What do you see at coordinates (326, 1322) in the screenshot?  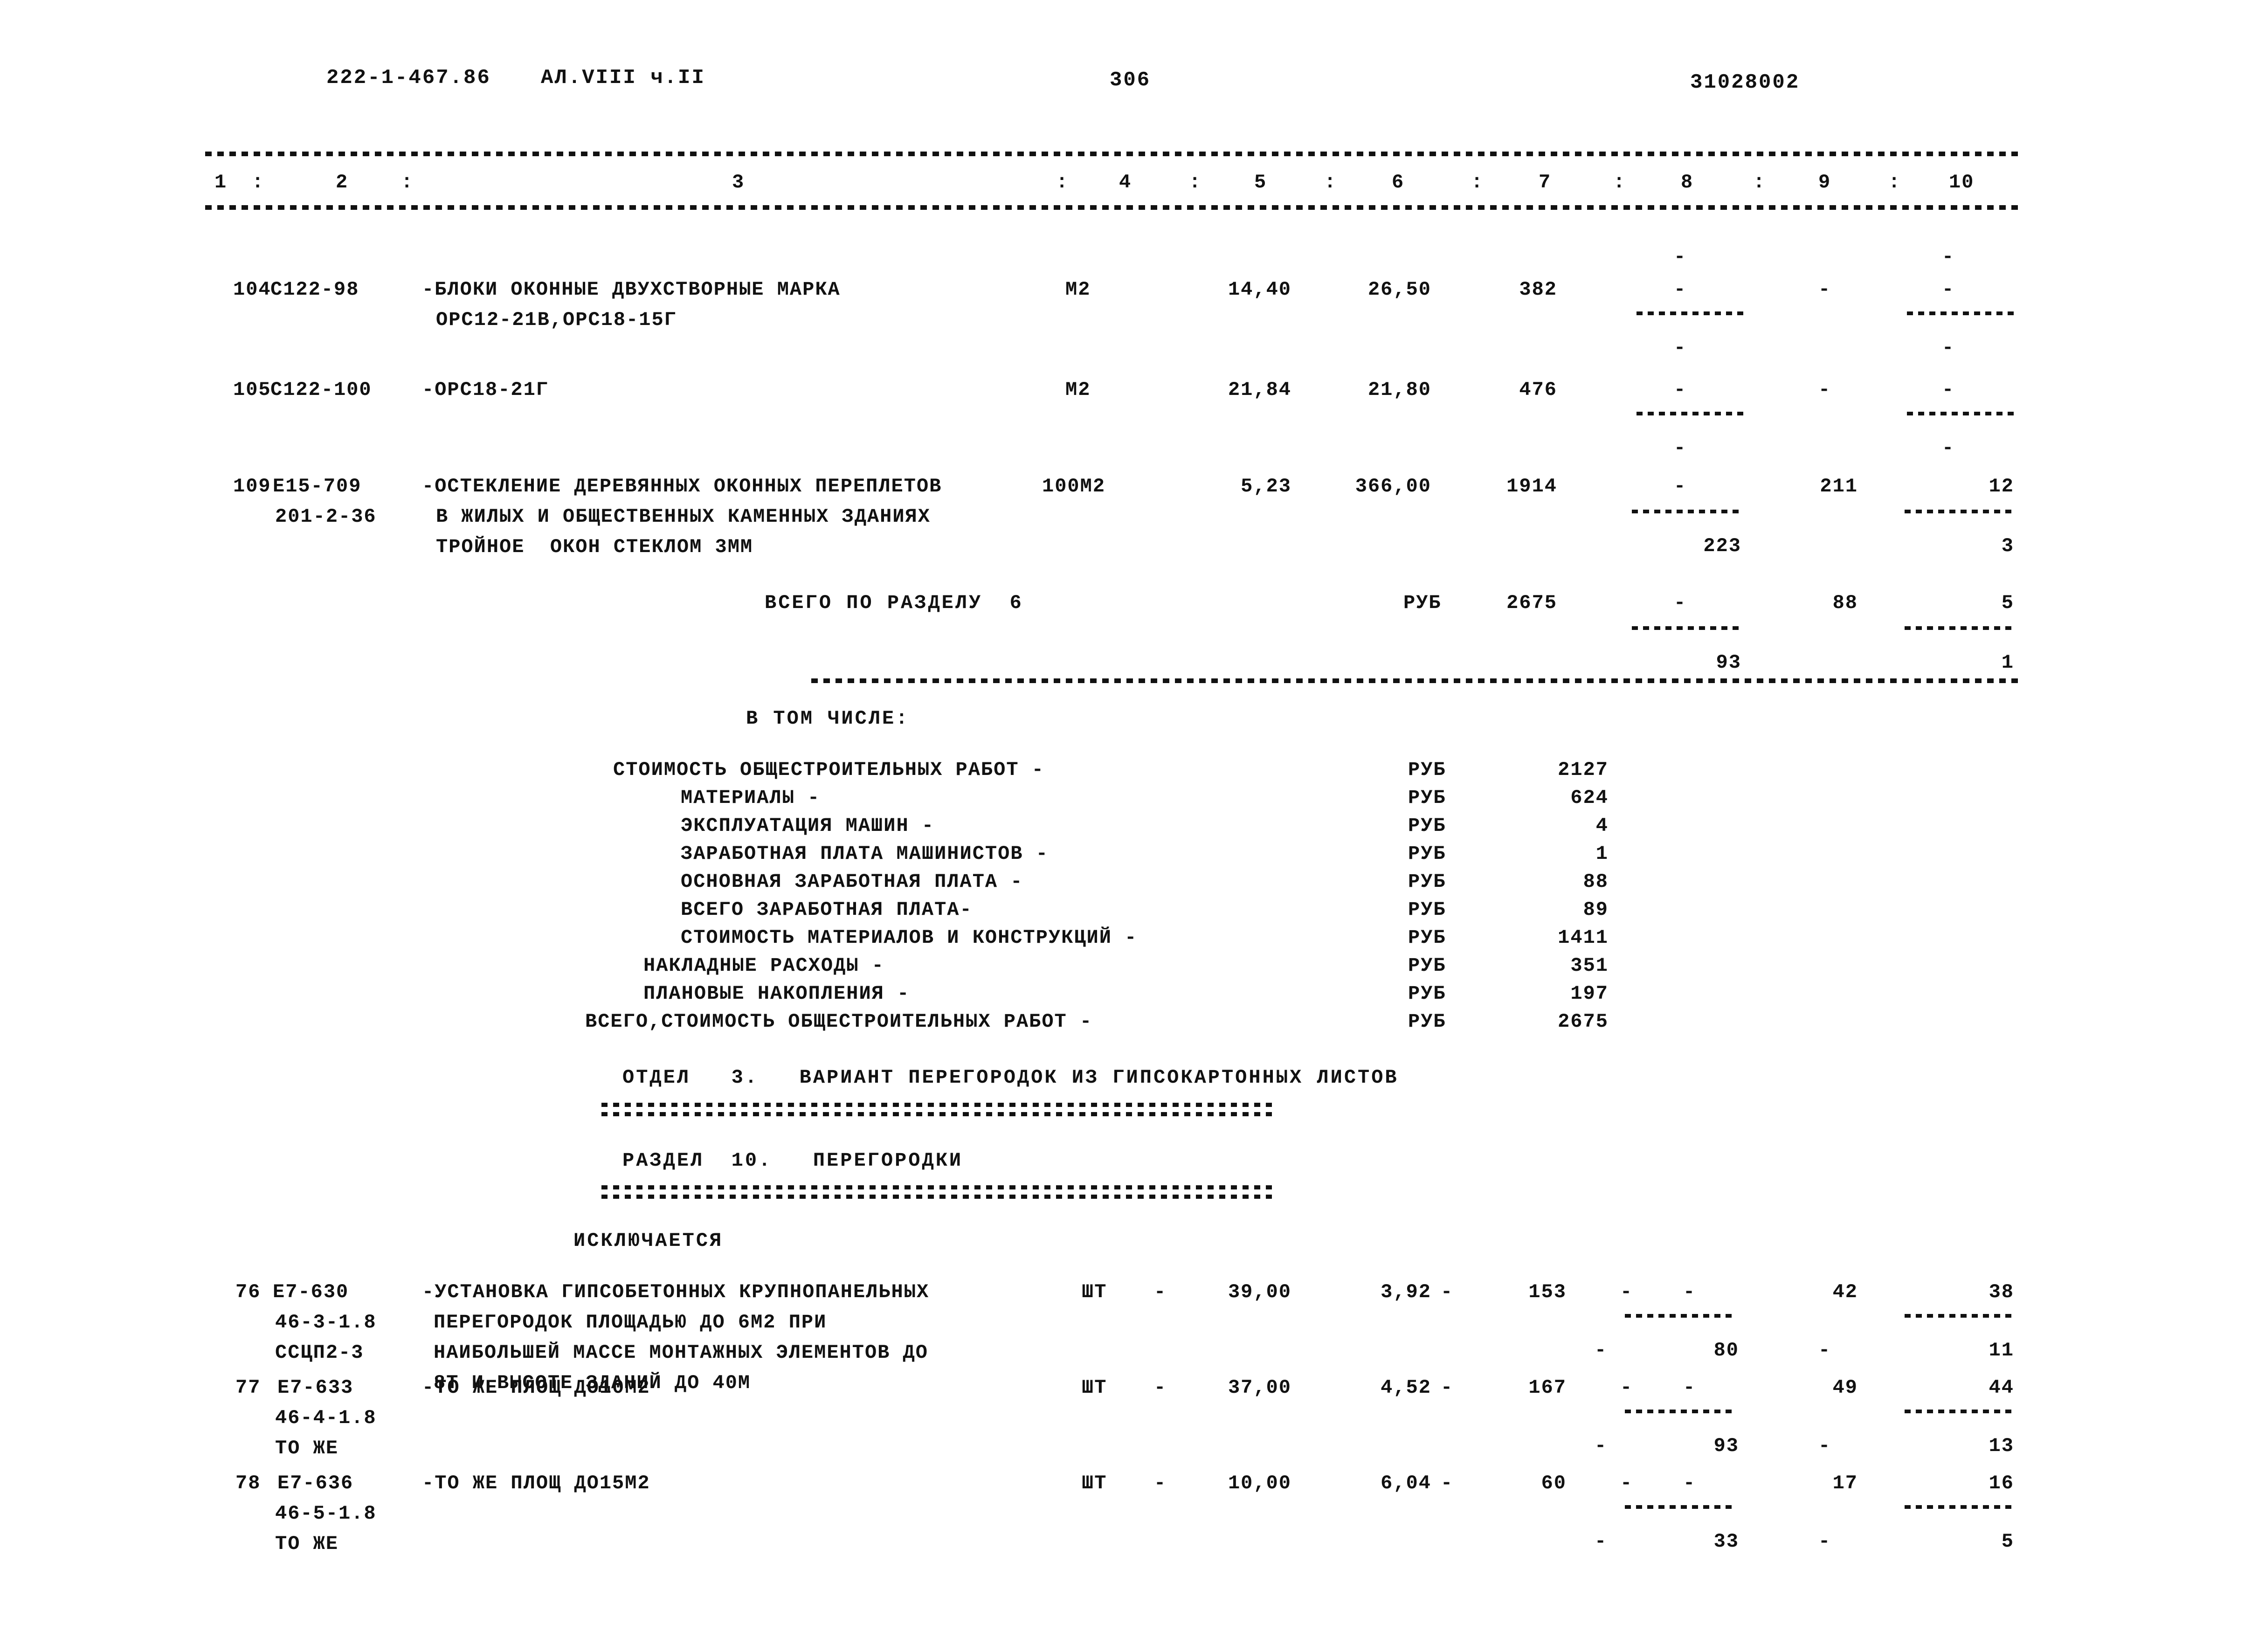 I see `row-subcode: 46-3-1.8` at bounding box center [326, 1322].